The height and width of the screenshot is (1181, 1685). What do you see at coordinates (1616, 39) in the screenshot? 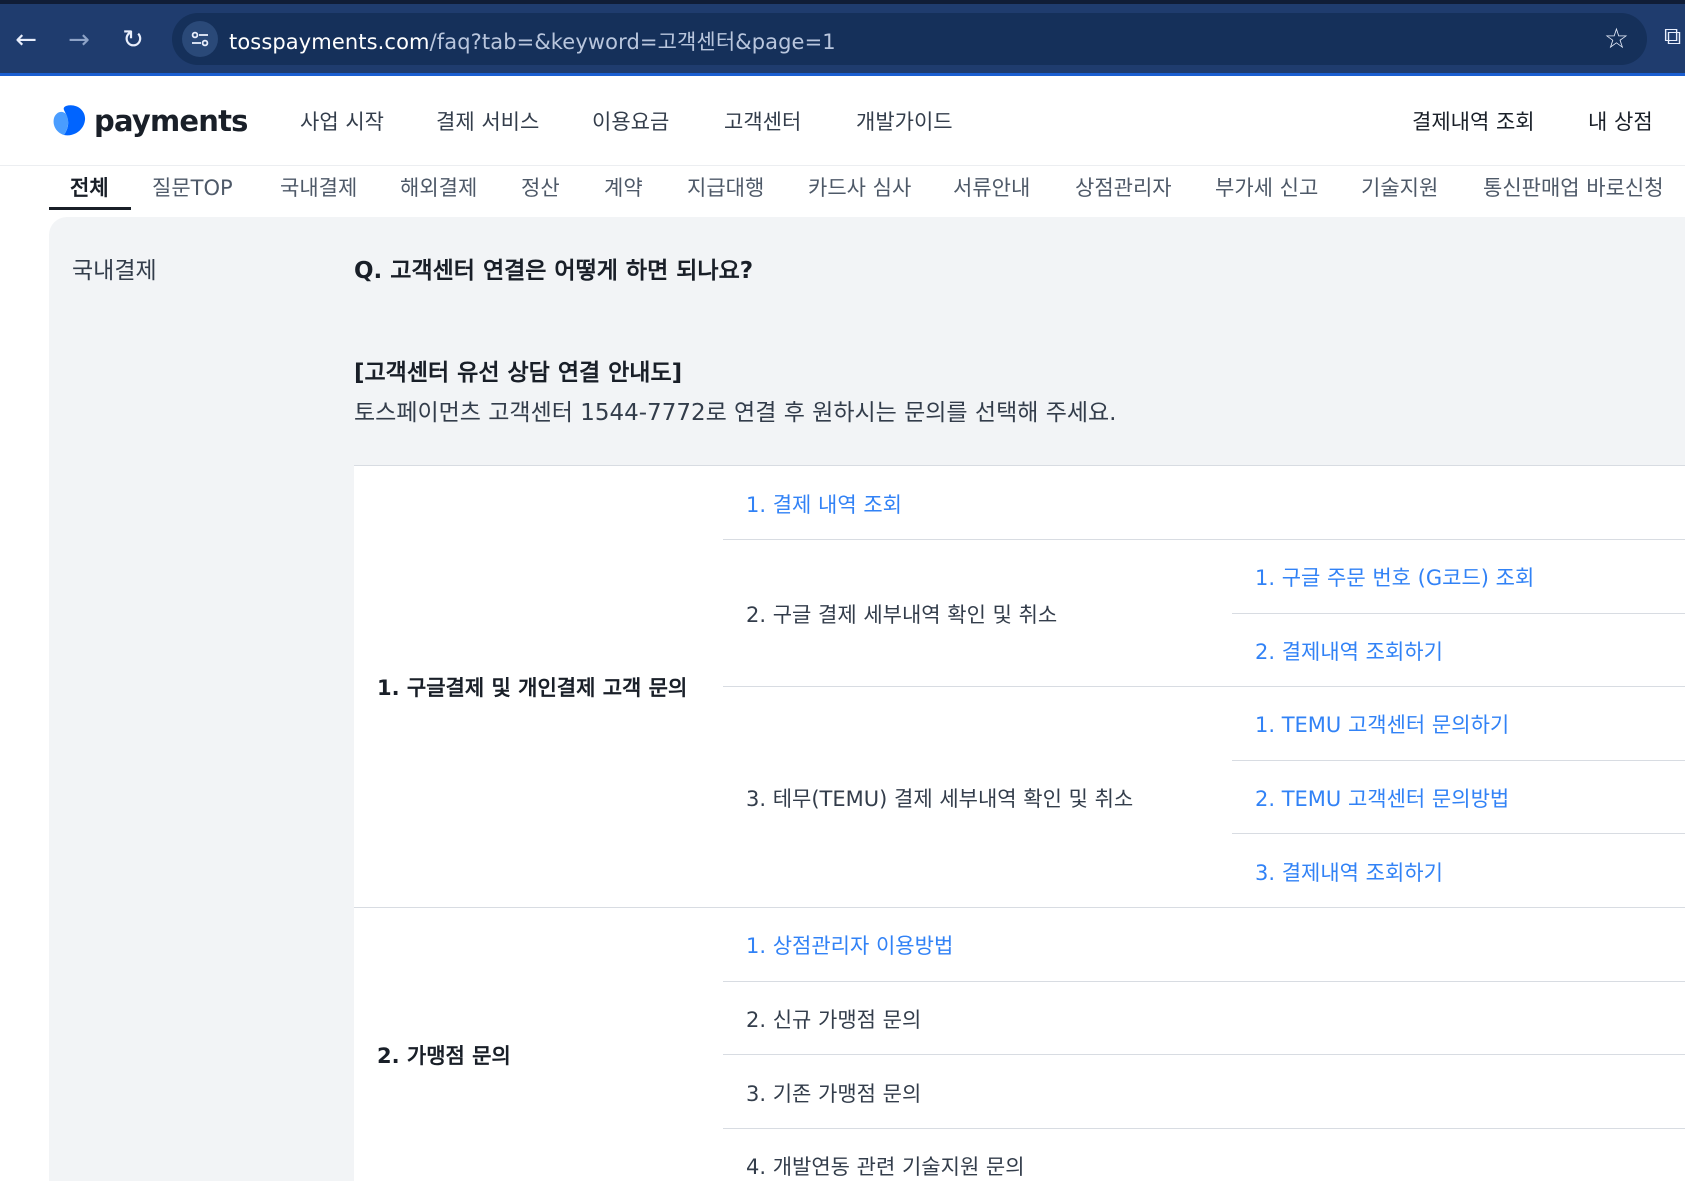
I see `bookmark-star-icon: ☆` at bounding box center [1616, 39].